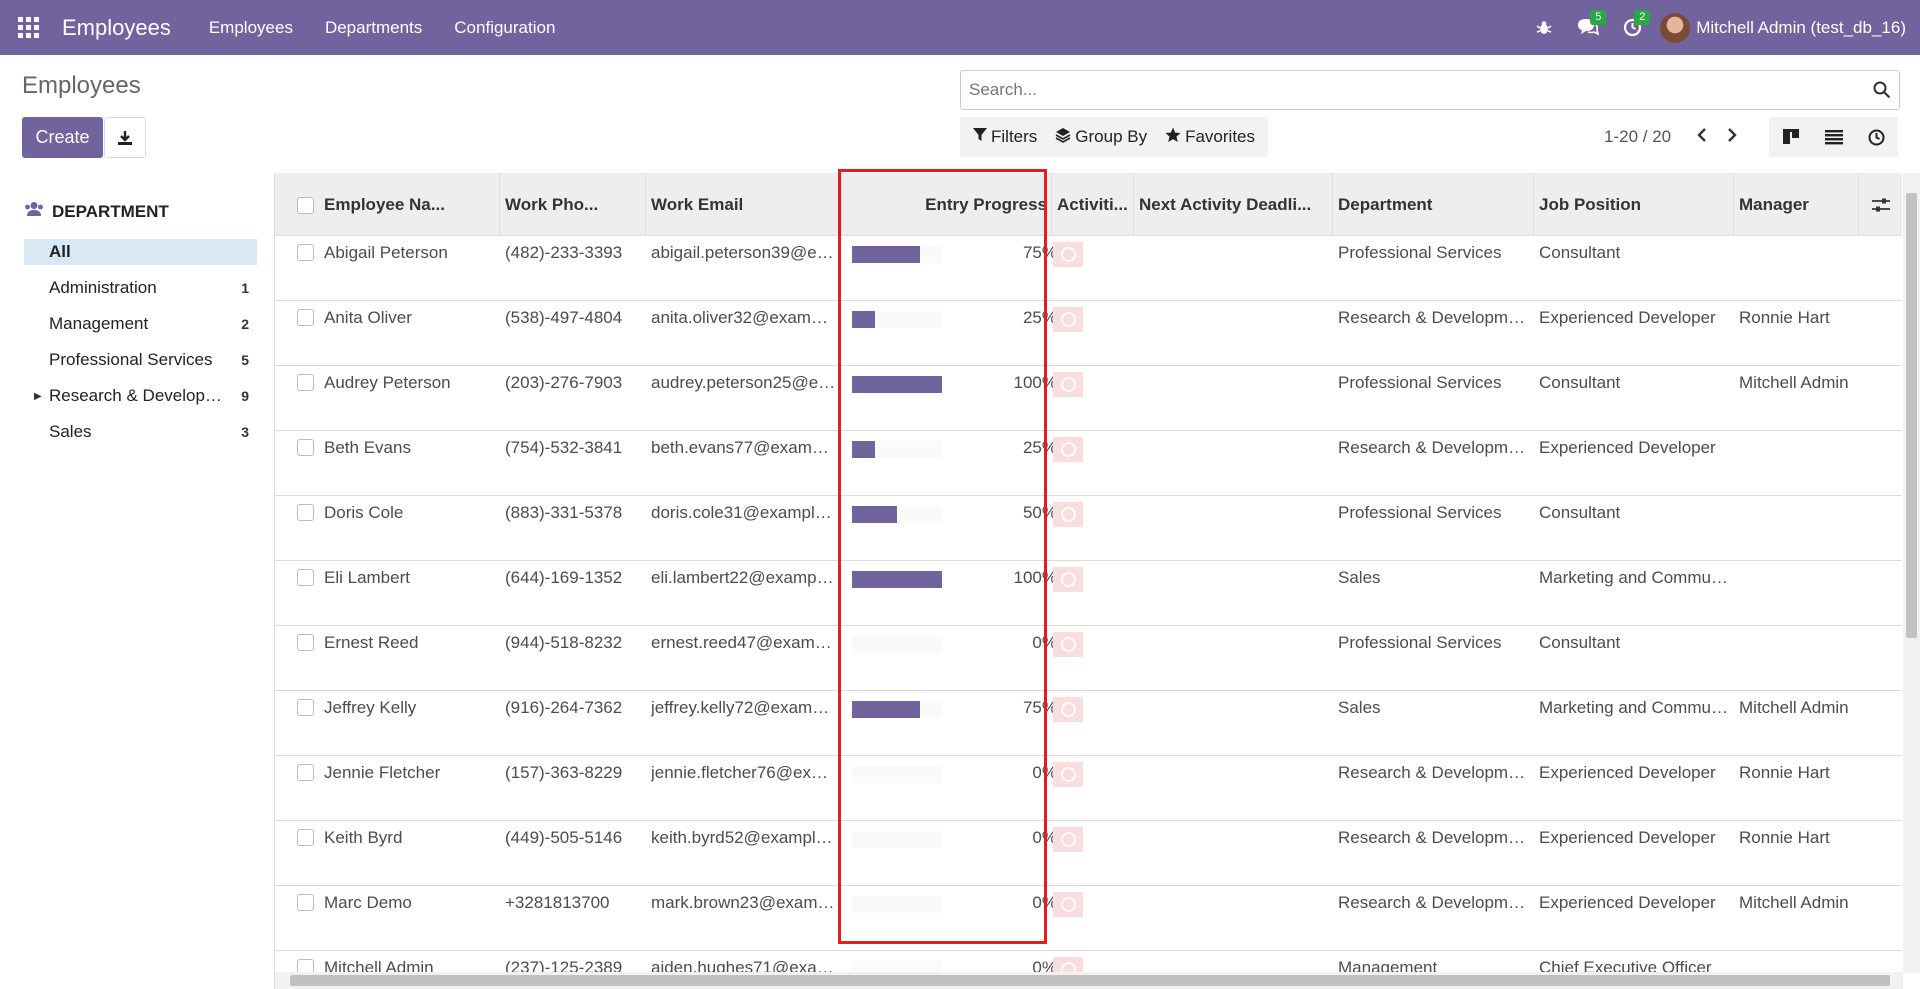 The image size is (1920, 989). What do you see at coordinates (1210, 137) in the screenshot?
I see `favorites-button: Favorites` at bounding box center [1210, 137].